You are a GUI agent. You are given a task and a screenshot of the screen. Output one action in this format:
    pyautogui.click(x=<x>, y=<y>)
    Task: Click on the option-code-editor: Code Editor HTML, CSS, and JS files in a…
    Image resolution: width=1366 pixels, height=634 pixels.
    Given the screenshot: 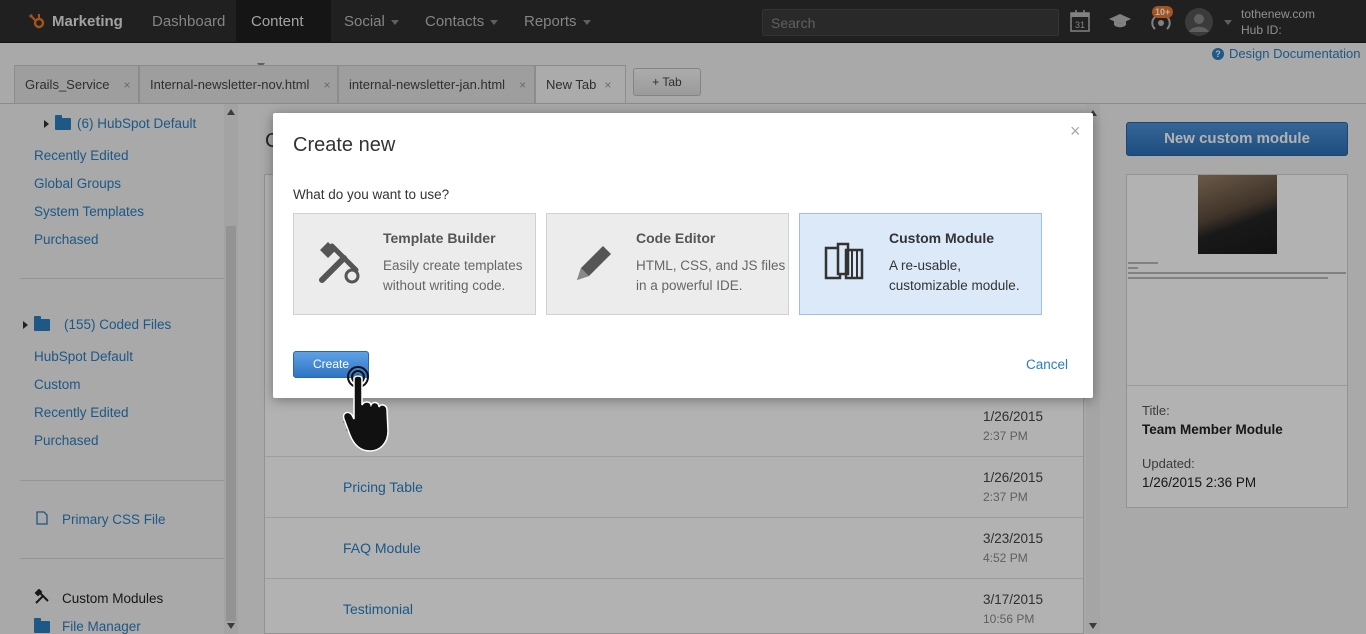 What is the action you would take?
    pyautogui.click(x=667, y=264)
    